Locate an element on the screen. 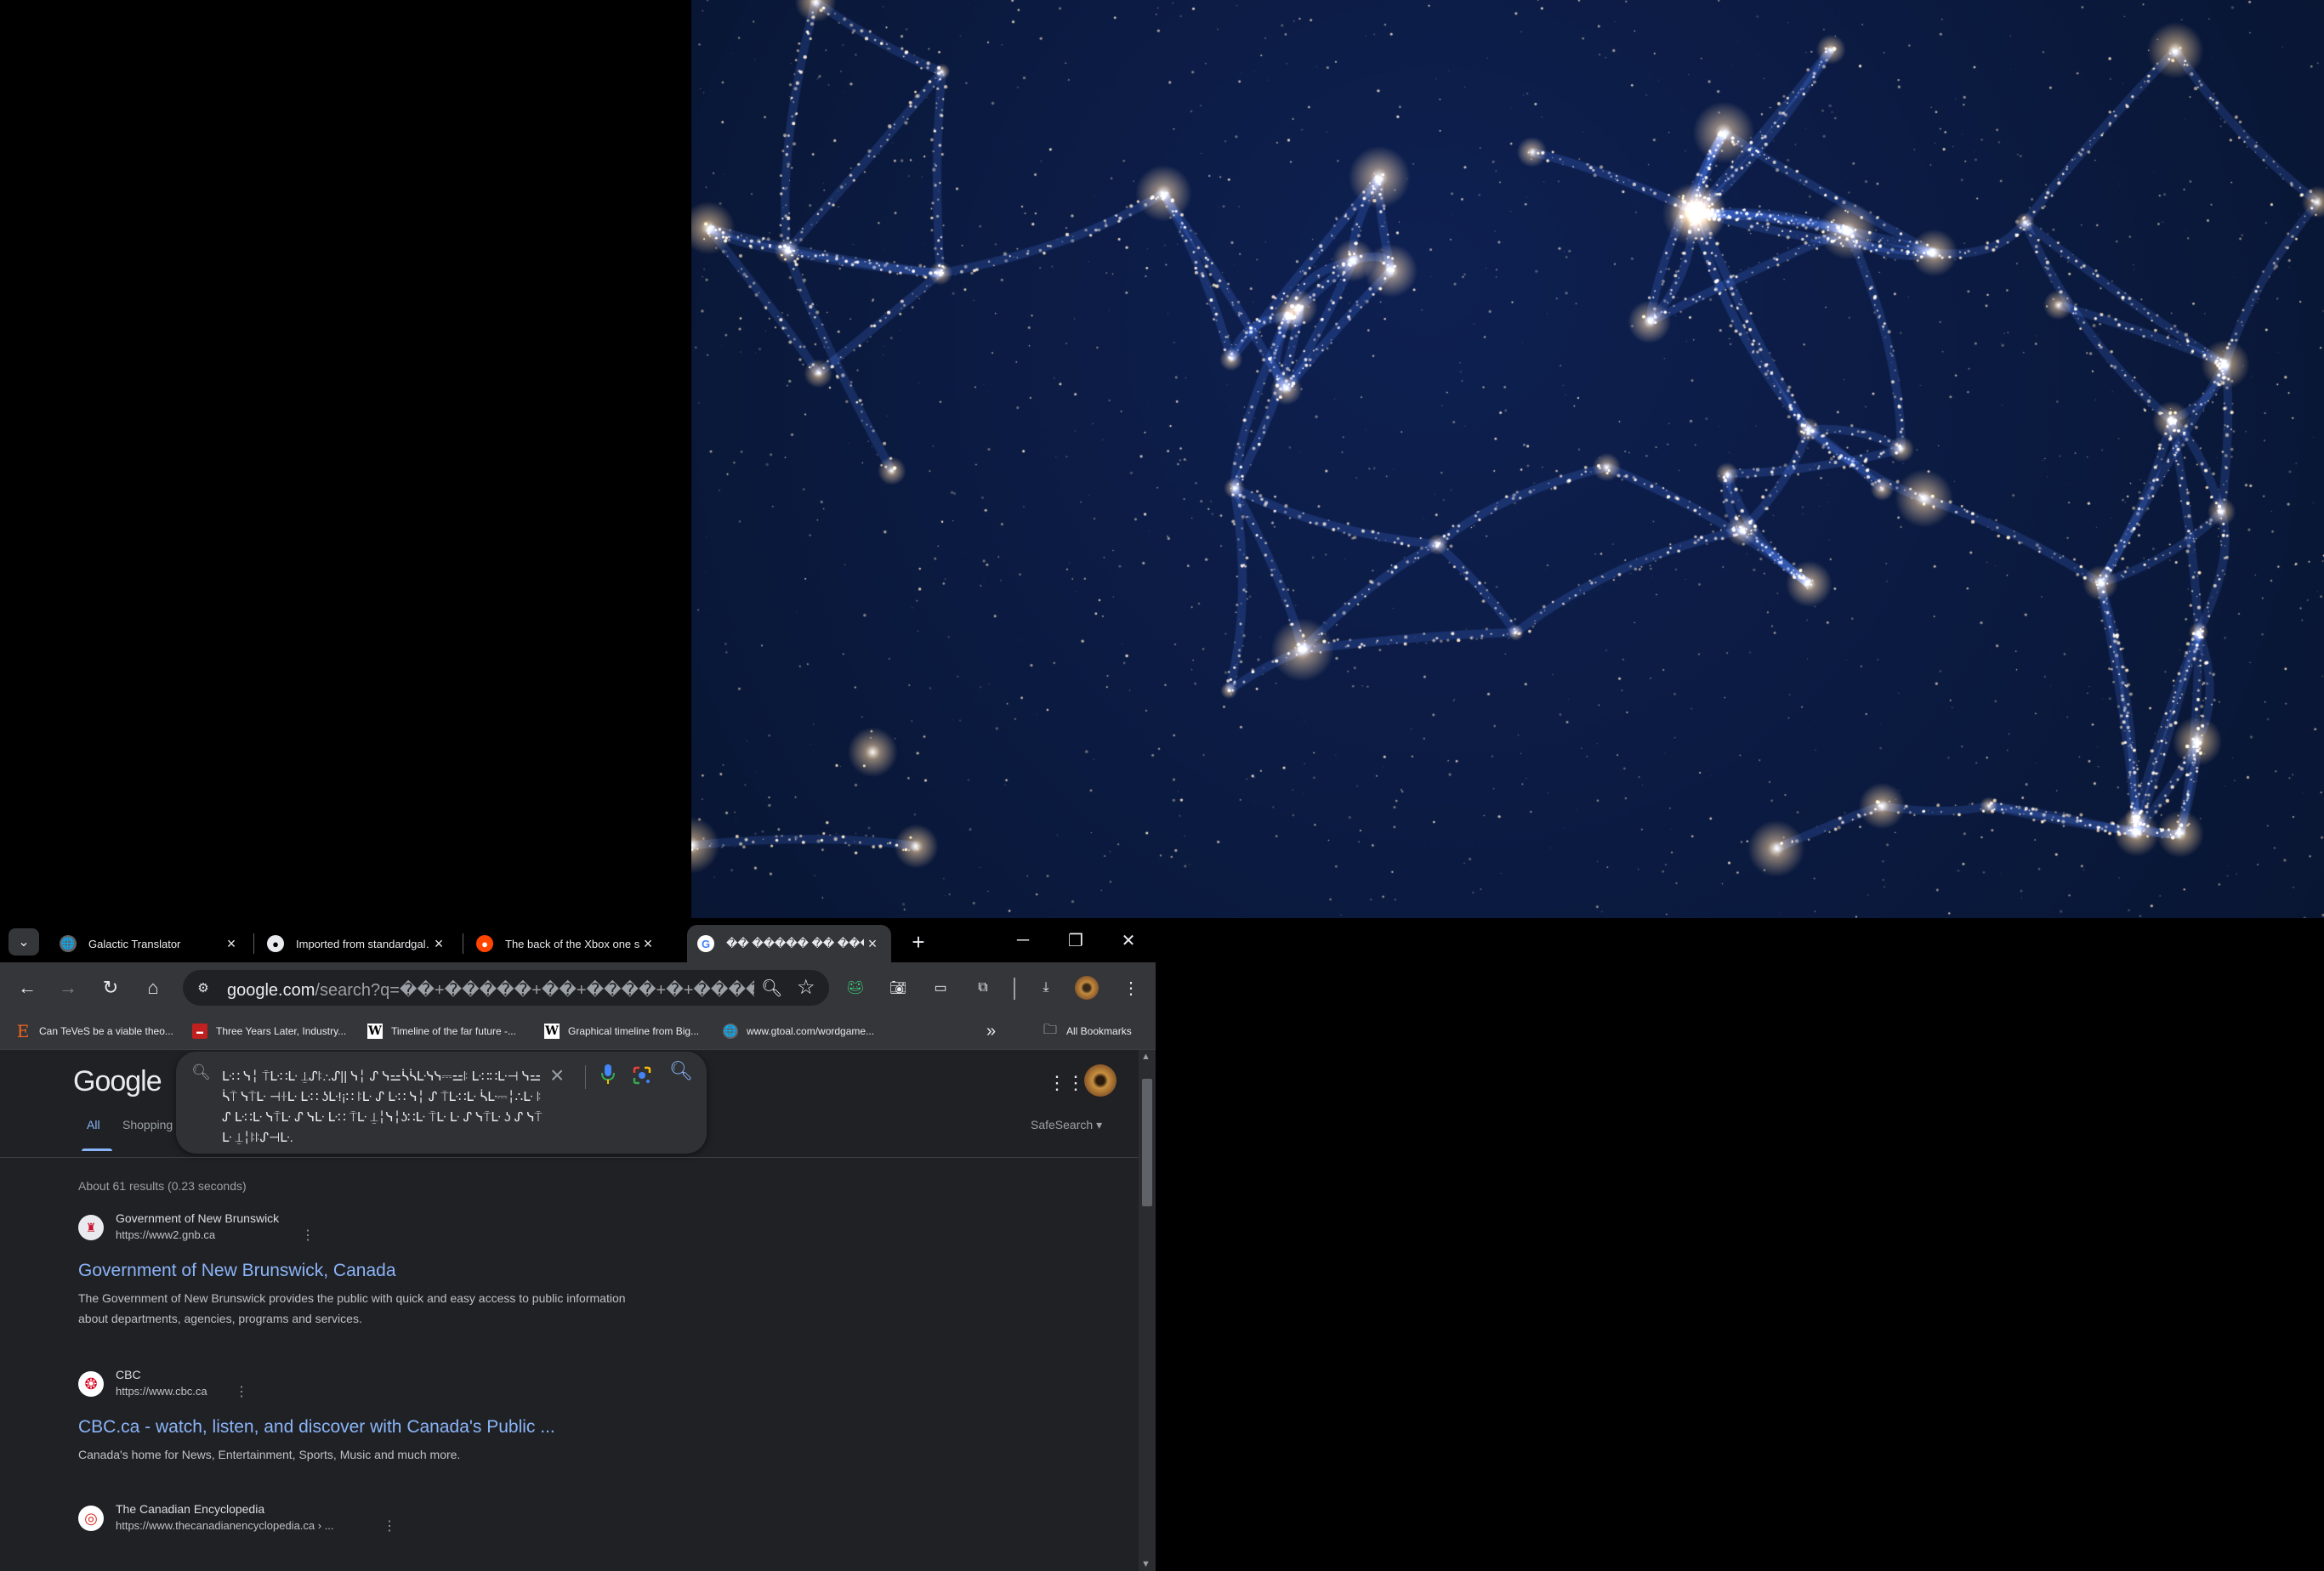 This screenshot has height=1571, width=2324. result-site-name: CBC is located at coordinates (128, 1374).